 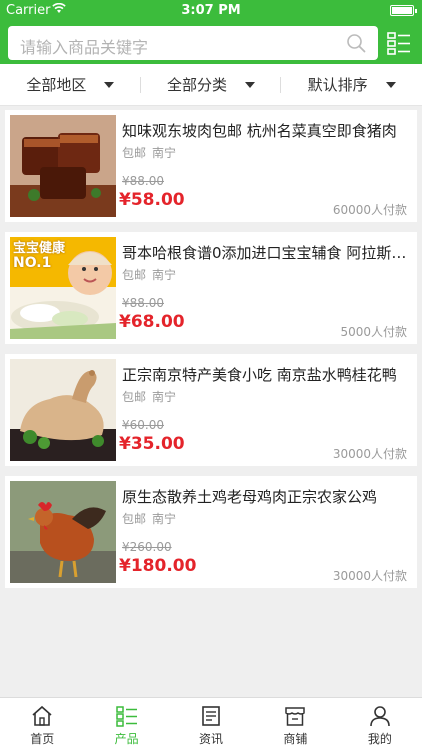 I want to click on tab-label: 商铺, so click(x=295, y=739).